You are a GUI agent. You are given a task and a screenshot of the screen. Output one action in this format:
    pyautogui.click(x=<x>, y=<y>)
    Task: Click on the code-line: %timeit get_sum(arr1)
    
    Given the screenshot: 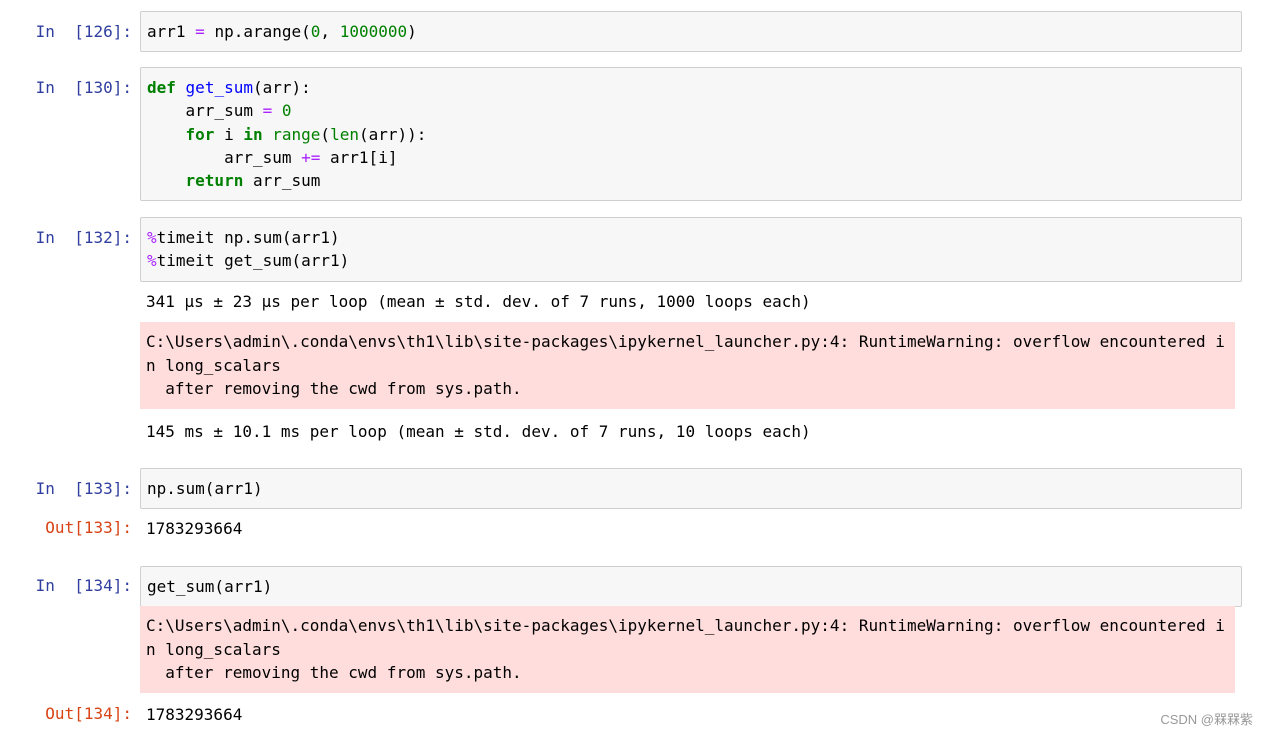 What is the action you would take?
    pyautogui.click(x=248, y=261)
    